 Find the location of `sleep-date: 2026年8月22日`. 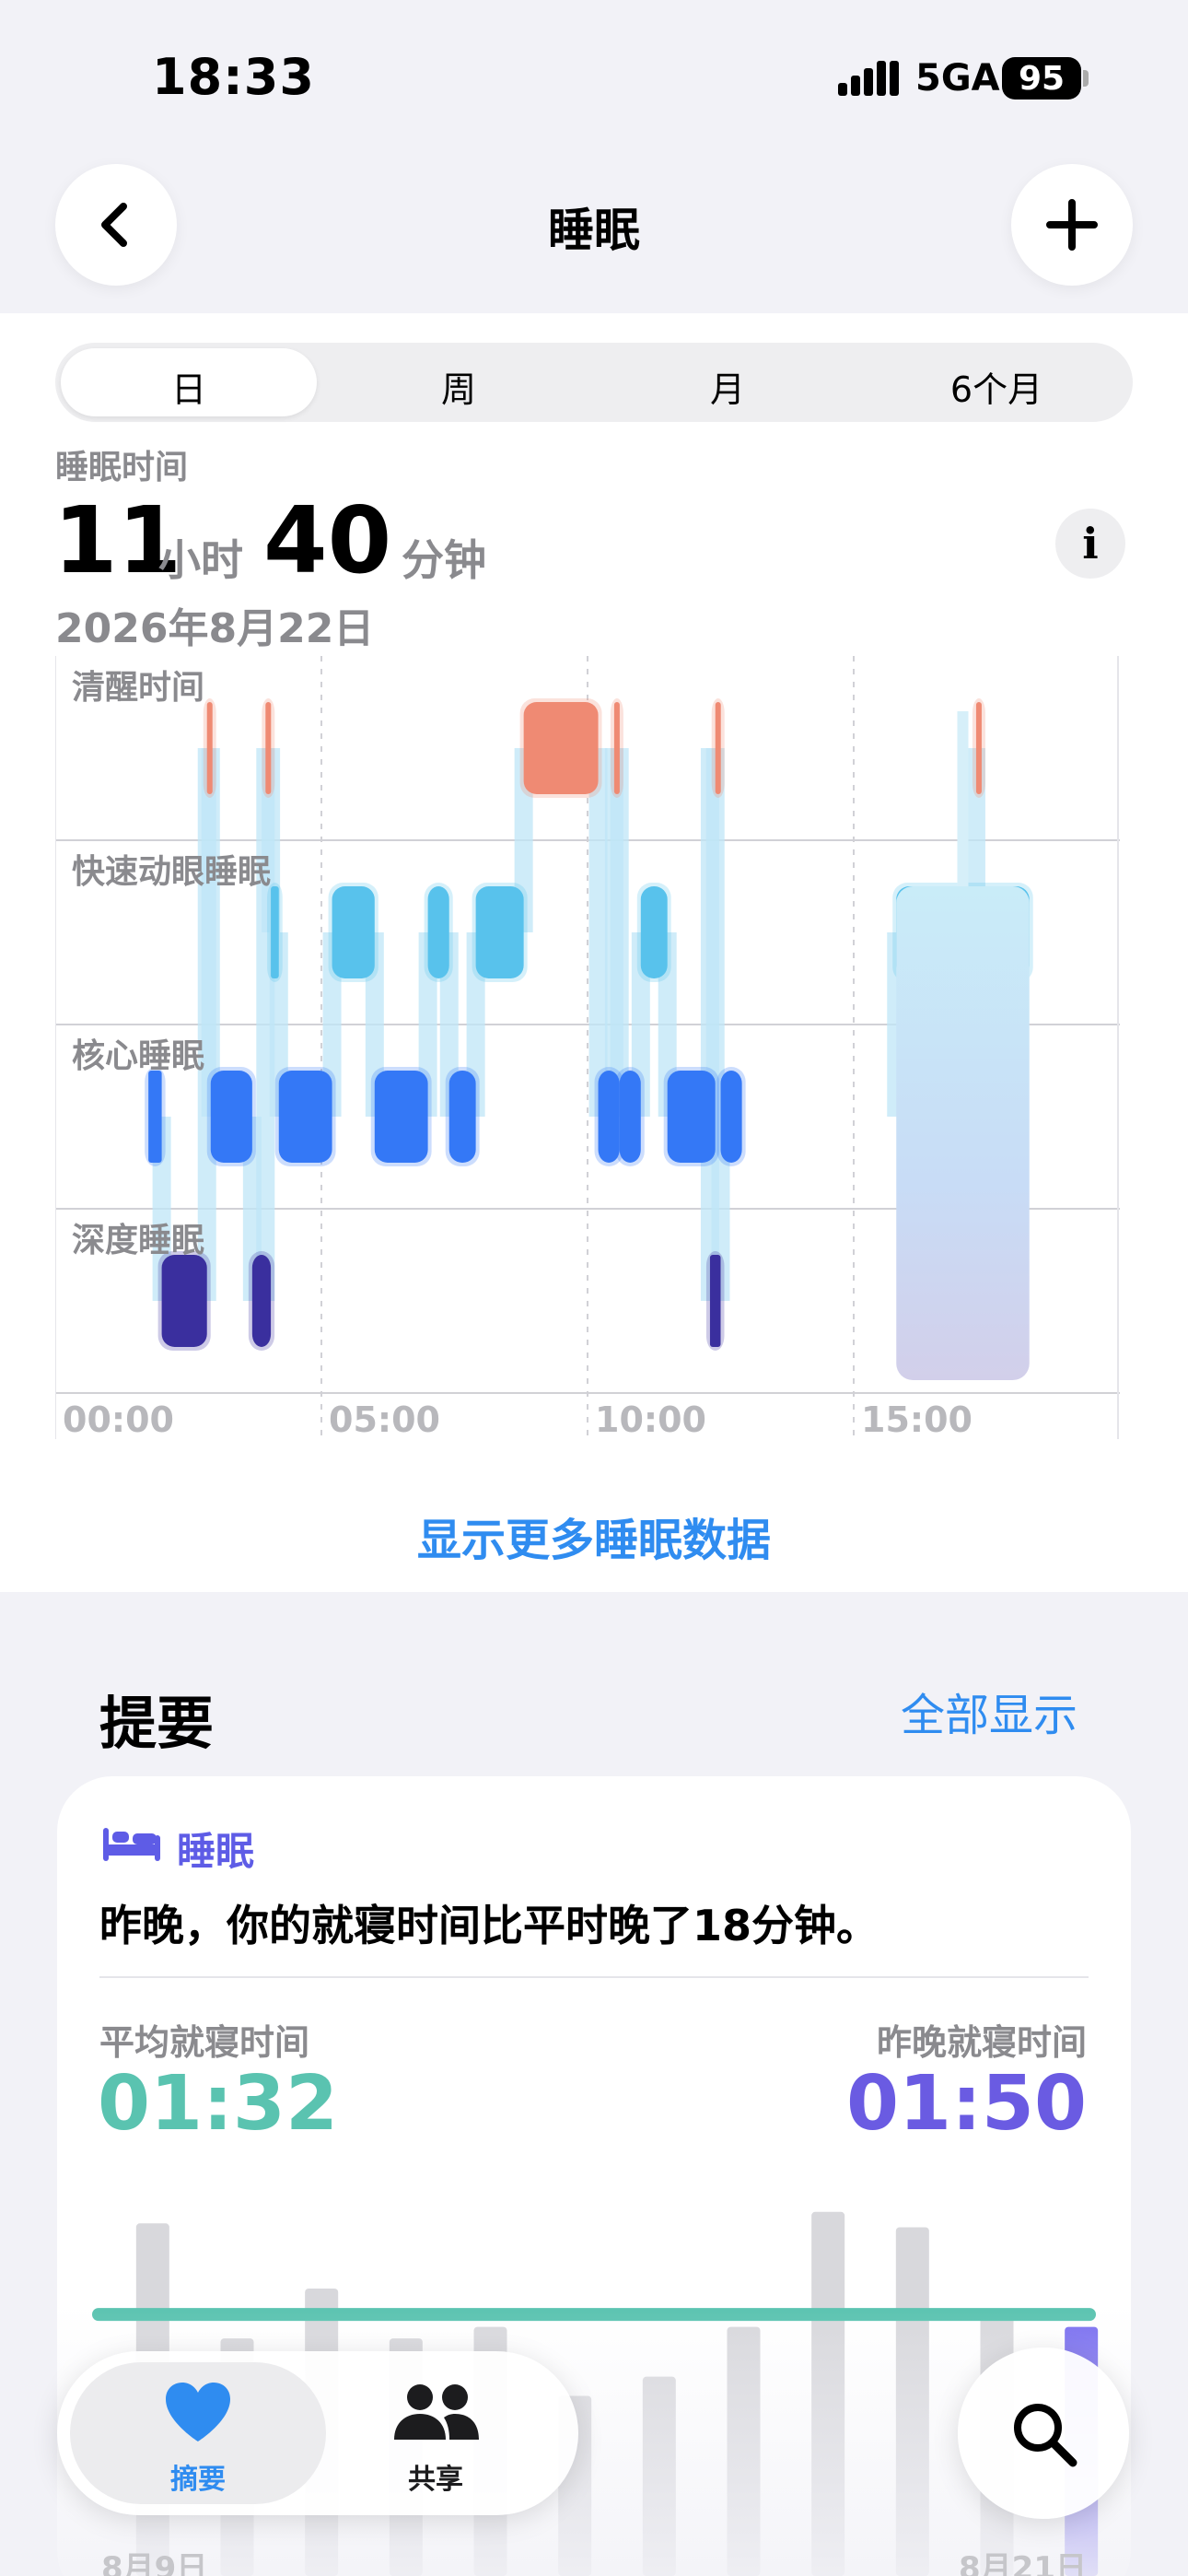

sleep-date: 2026年8月22日 is located at coordinates (215, 628).